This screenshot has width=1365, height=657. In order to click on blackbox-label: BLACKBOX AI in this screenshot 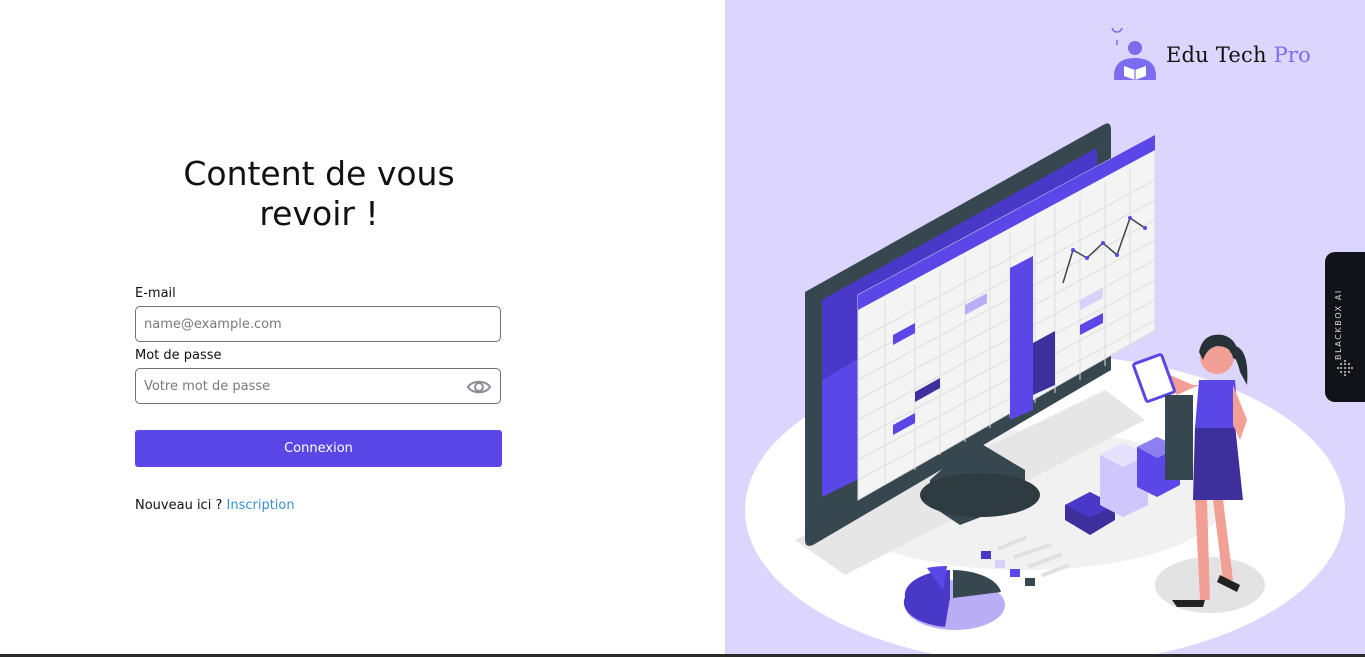, I will do `click(1338, 324)`.